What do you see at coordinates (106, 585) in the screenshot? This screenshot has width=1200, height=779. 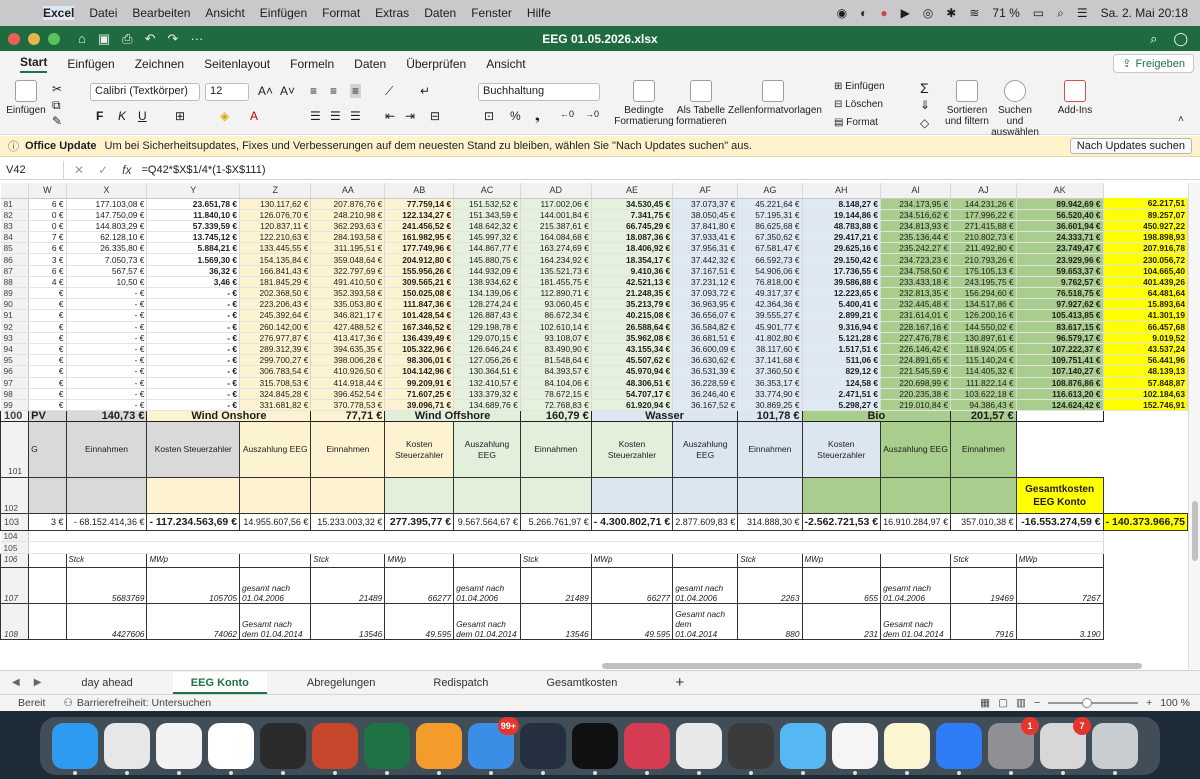 I see `cell: 5683769` at bounding box center [106, 585].